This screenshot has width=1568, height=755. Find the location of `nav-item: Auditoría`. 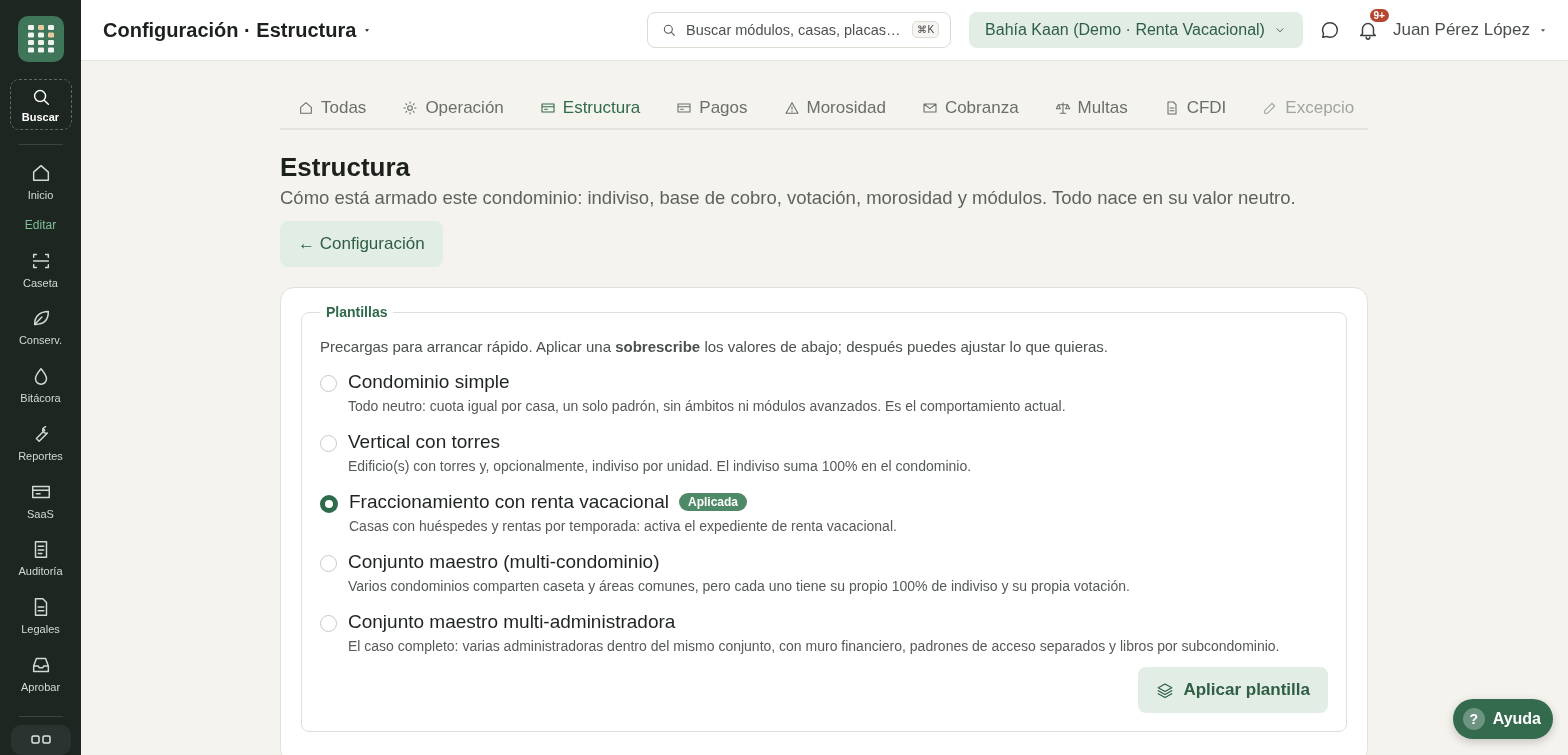

nav-item: Auditoría is located at coordinates (40, 557).